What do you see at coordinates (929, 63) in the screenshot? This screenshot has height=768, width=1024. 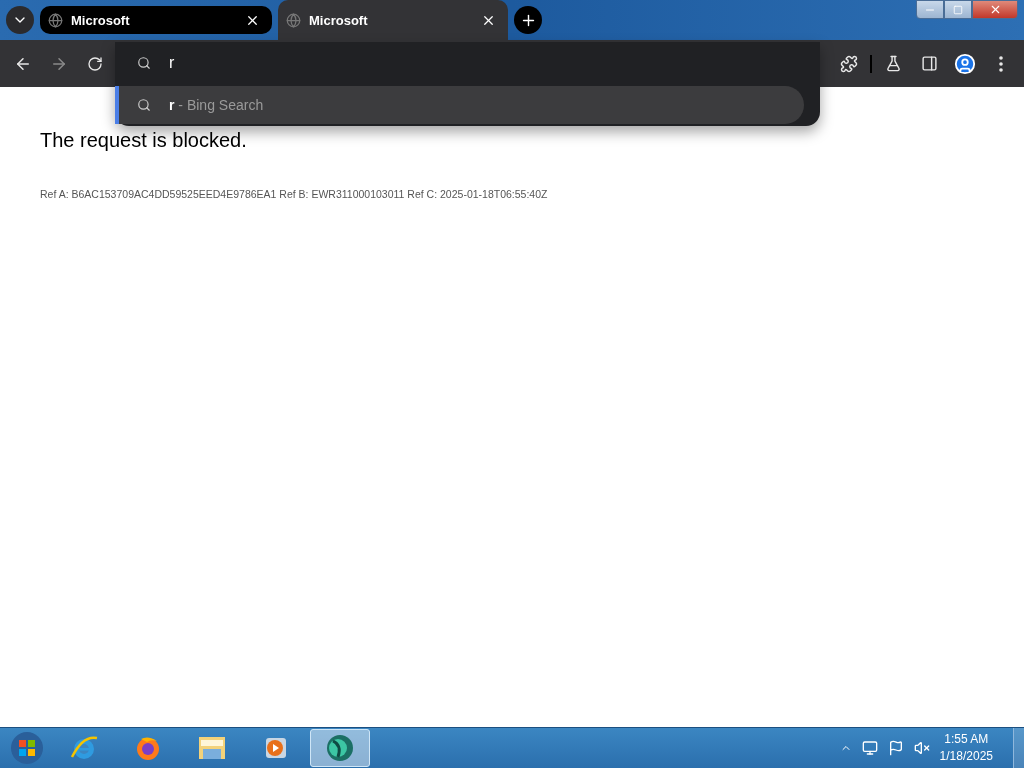 I see `side-panel-icon` at bounding box center [929, 63].